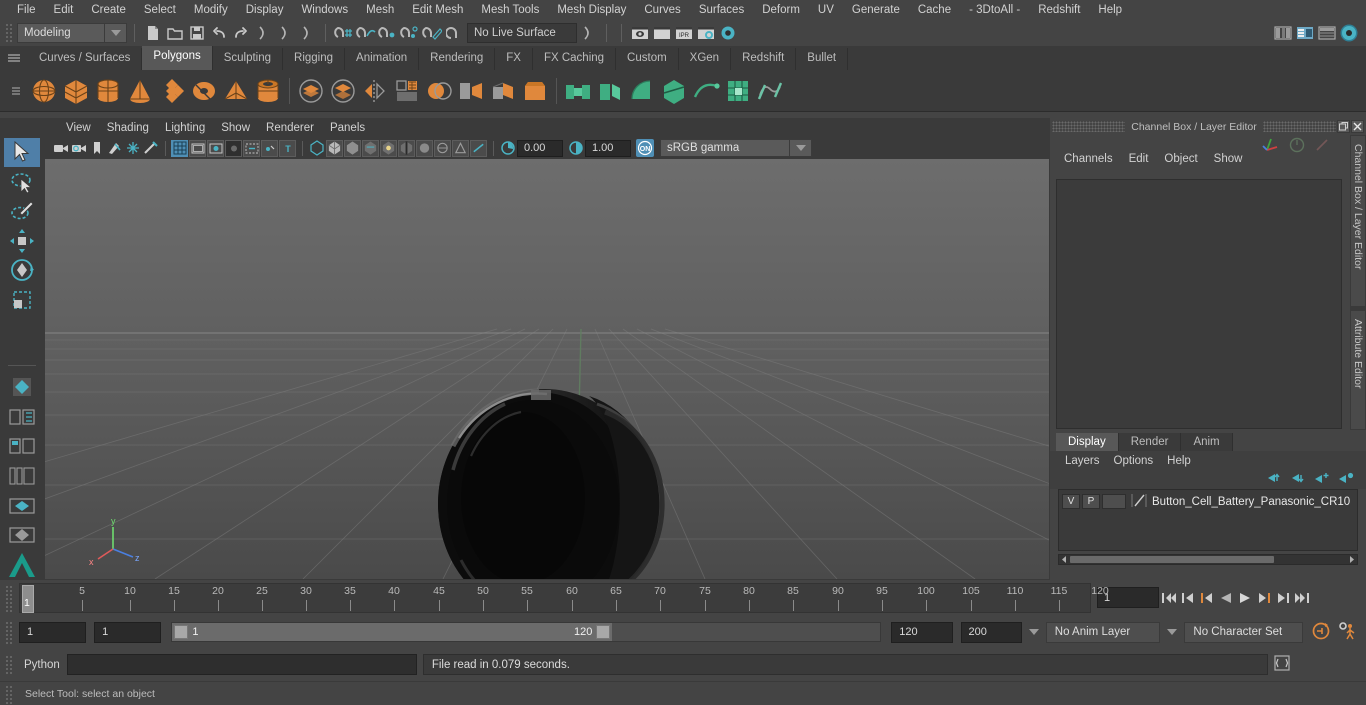  Describe the element at coordinates (1274, 479) in the screenshot. I see `move-layer-up-icon` at that location.